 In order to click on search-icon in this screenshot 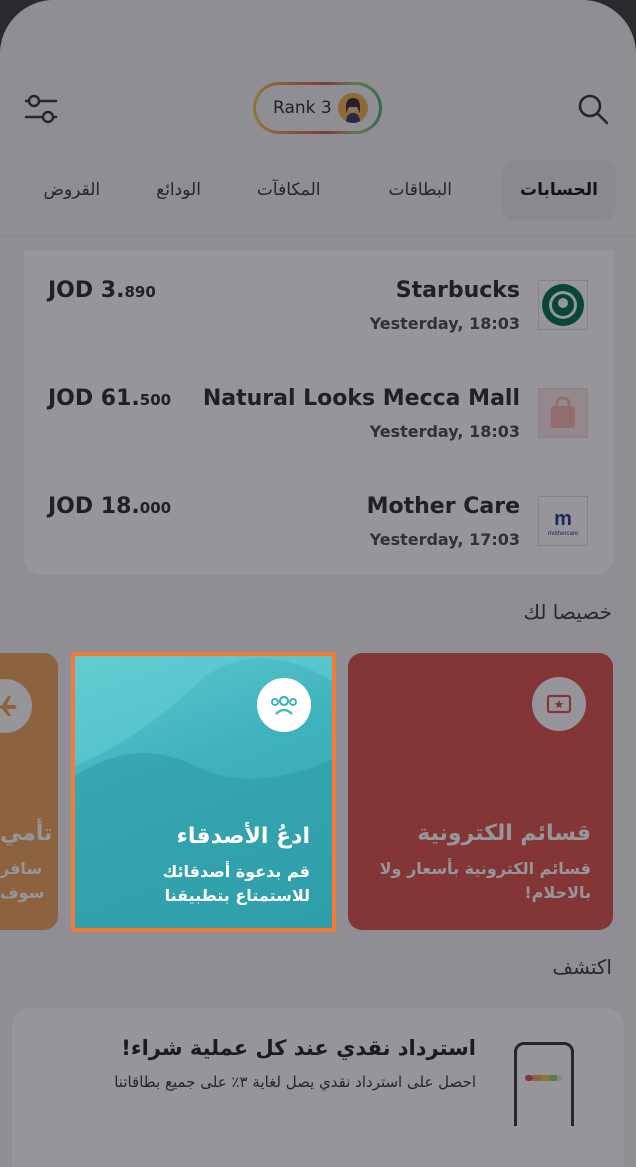, I will do `click(593, 109)`.